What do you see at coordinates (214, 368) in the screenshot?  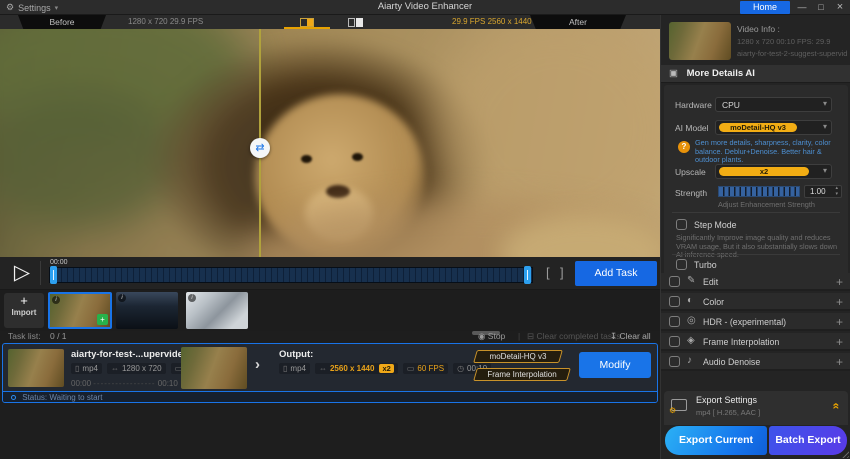 I see `task-output-thumbnail` at bounding box center [214, 368].